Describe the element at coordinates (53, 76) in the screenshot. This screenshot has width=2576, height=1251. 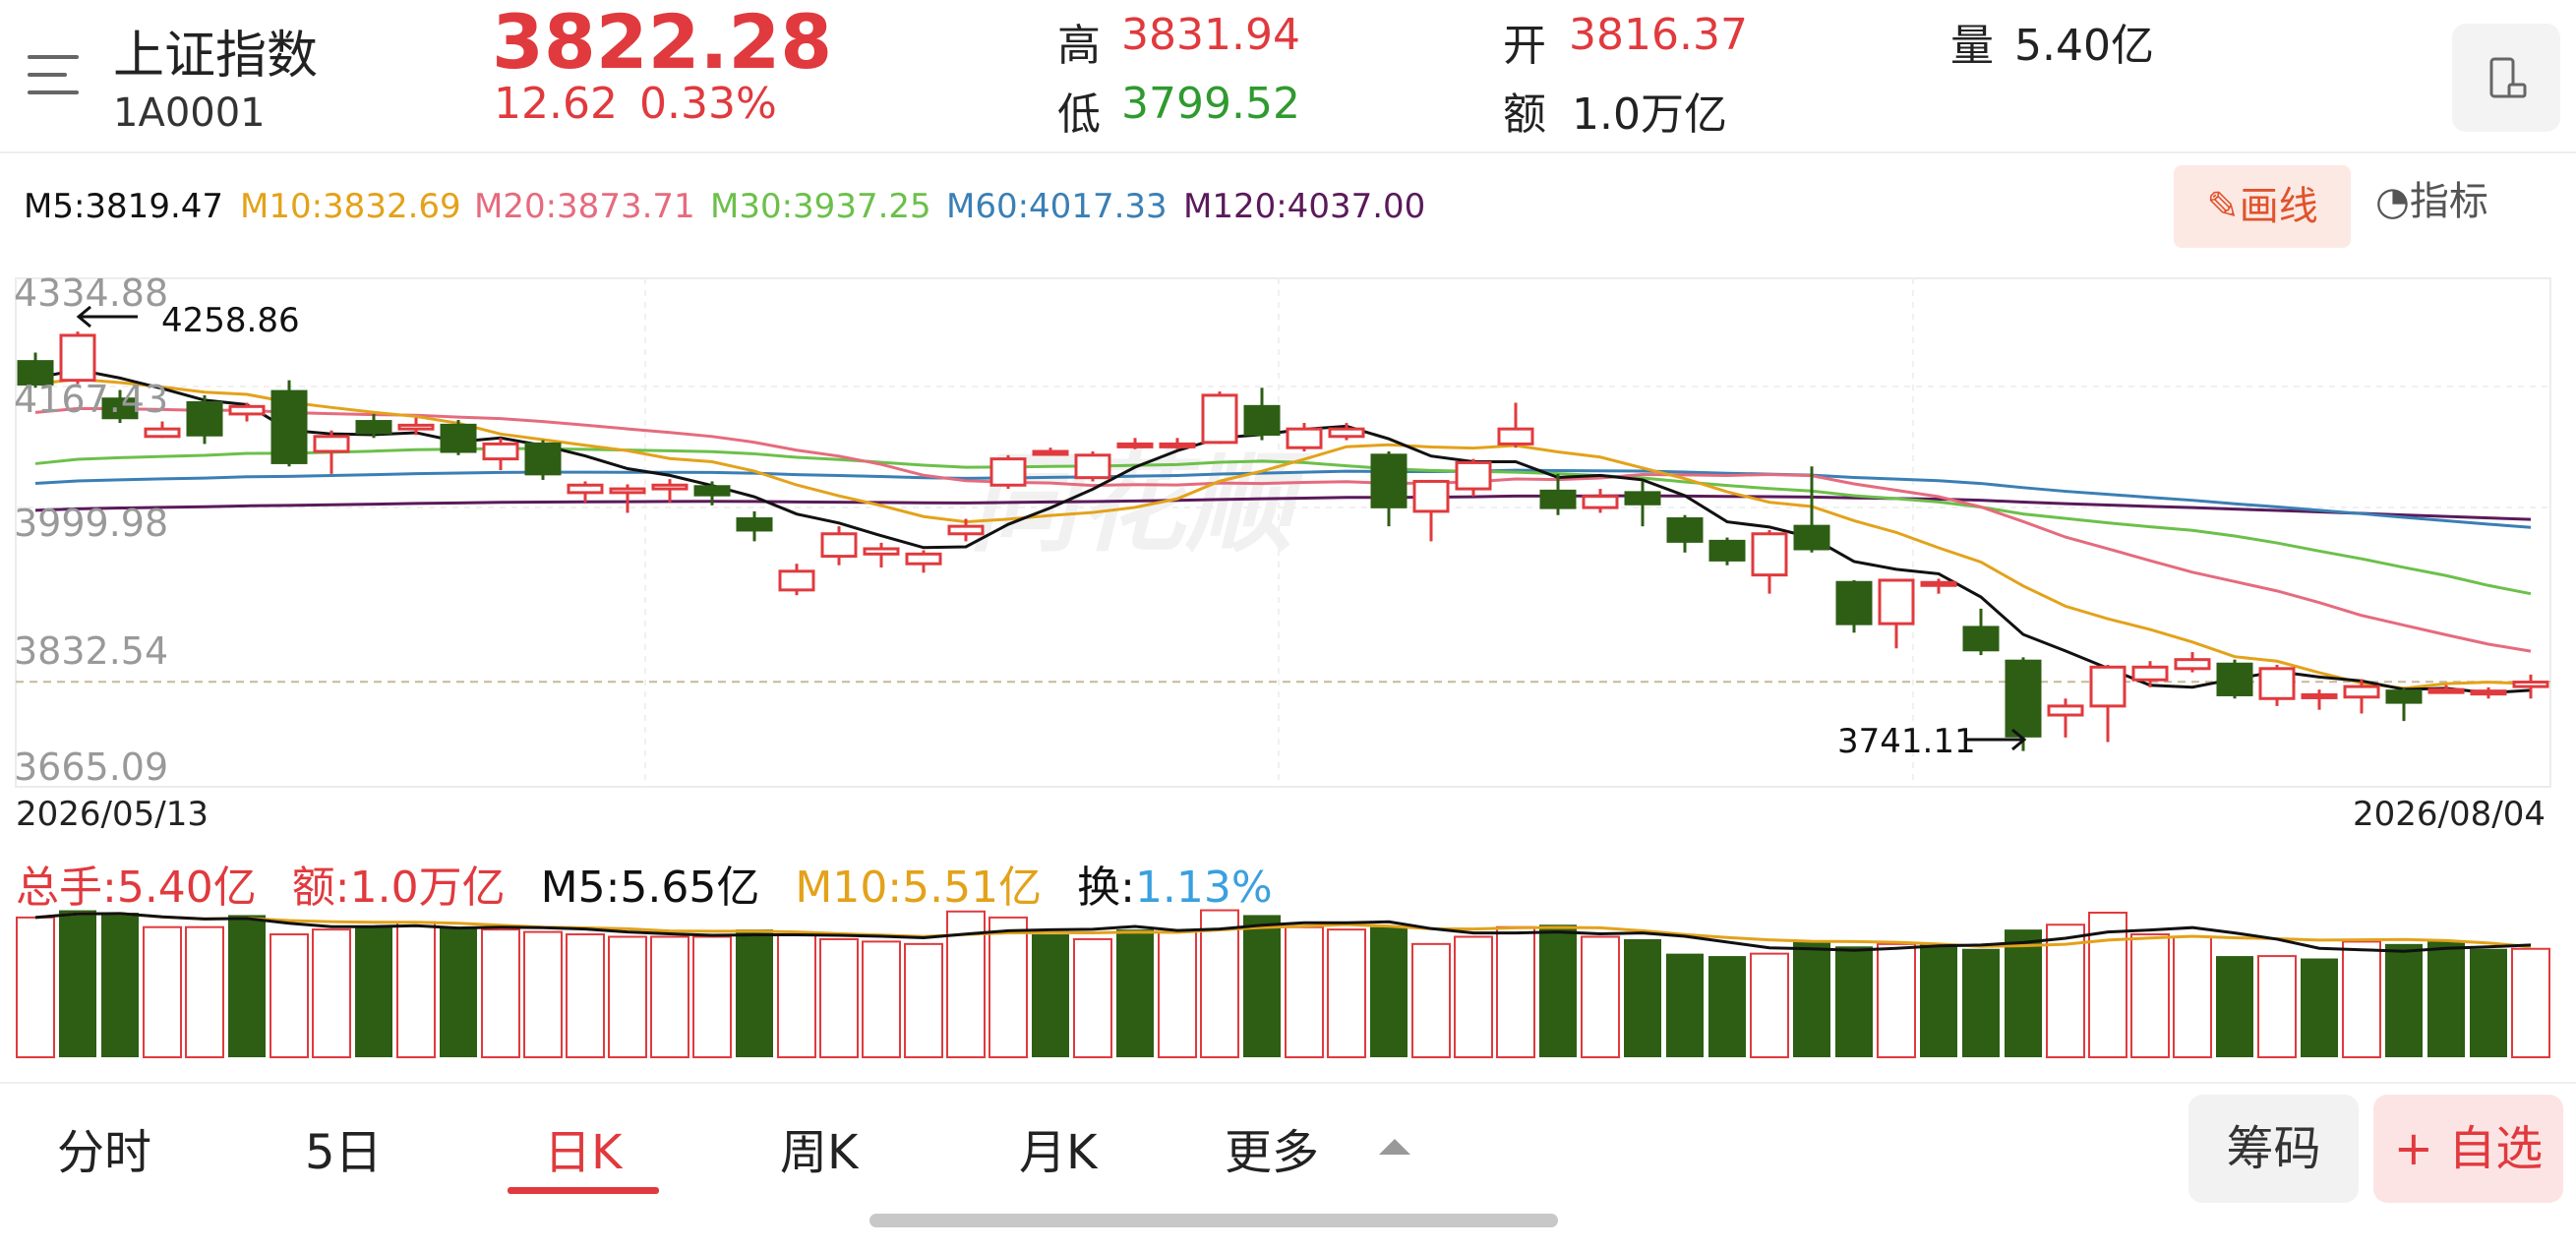
I see `menu-icon` at that location.